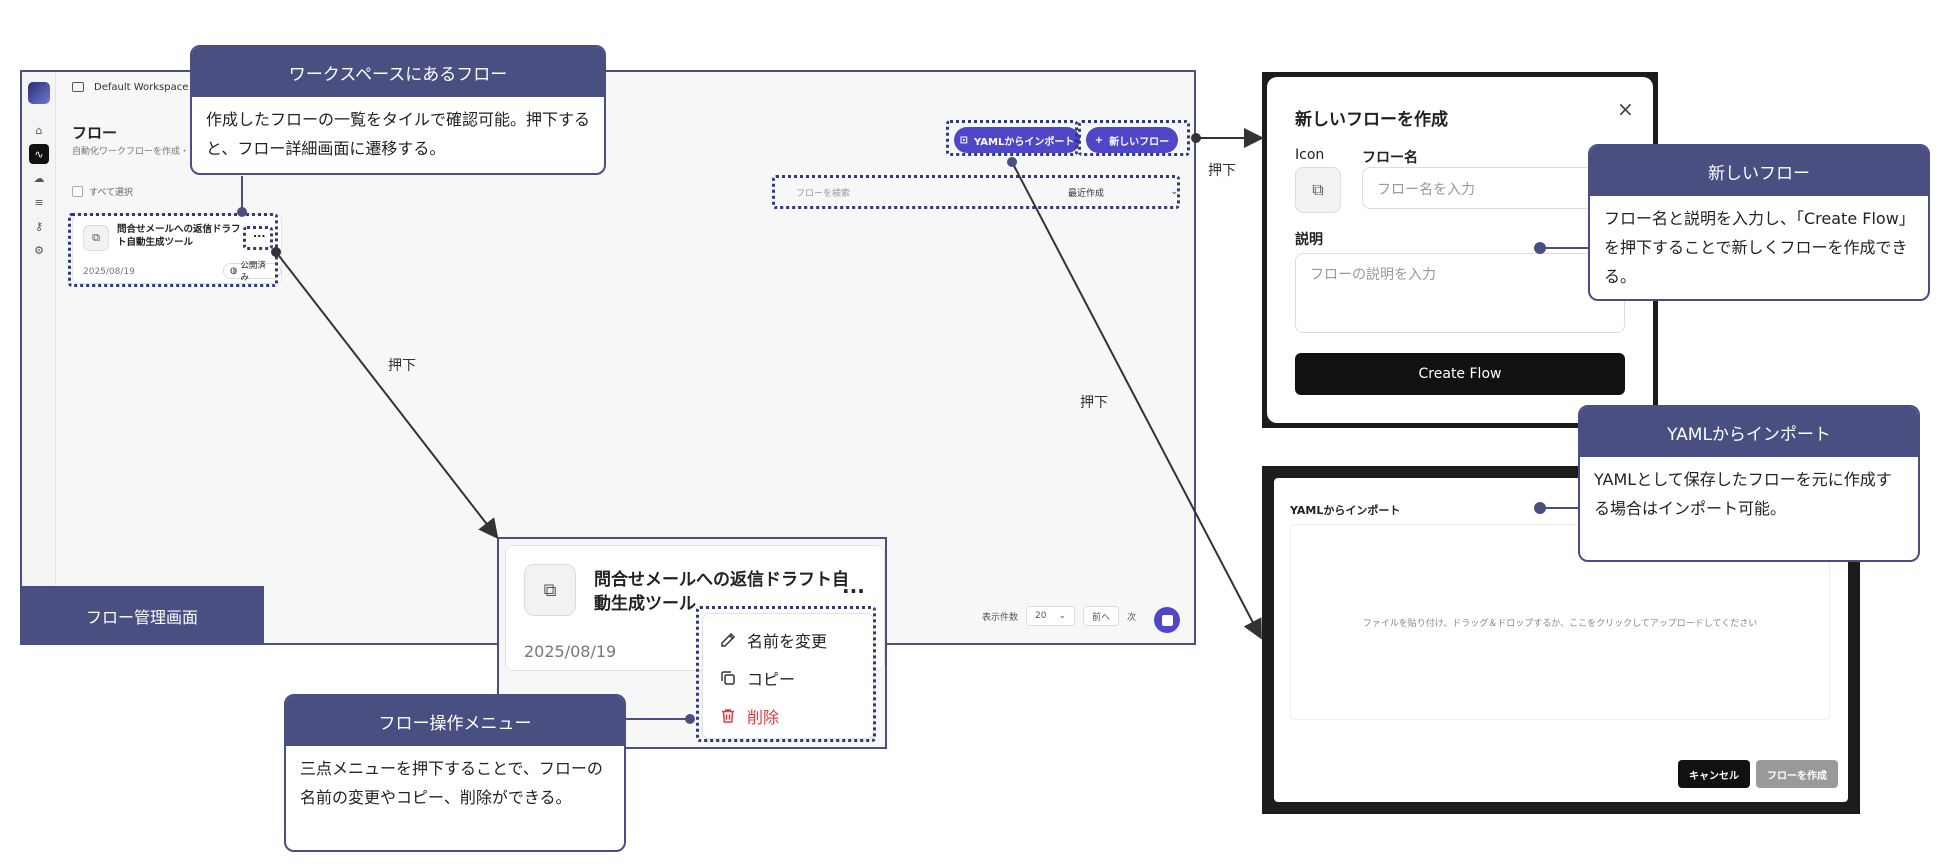 The image size is (1946, 868). Describe the element at coordinates (142, 615) in the screenshot. I see `screen-label: フロー管理画面` at that location.